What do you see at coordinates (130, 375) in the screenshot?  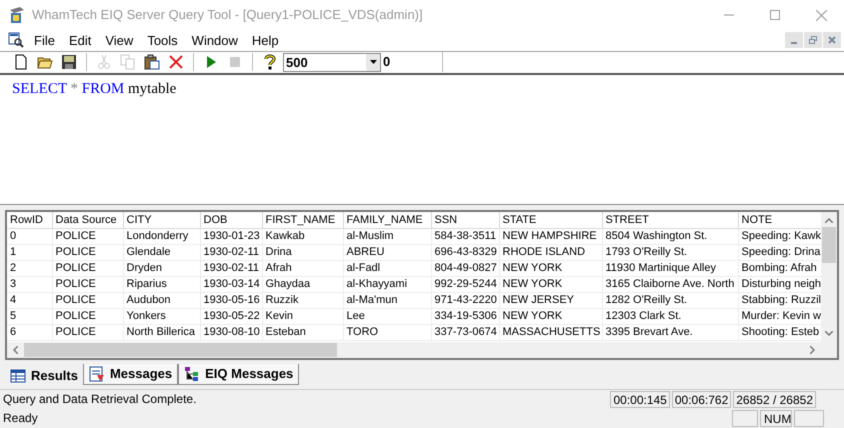 I see `tab: Messages` at bounding box center [130, 375].